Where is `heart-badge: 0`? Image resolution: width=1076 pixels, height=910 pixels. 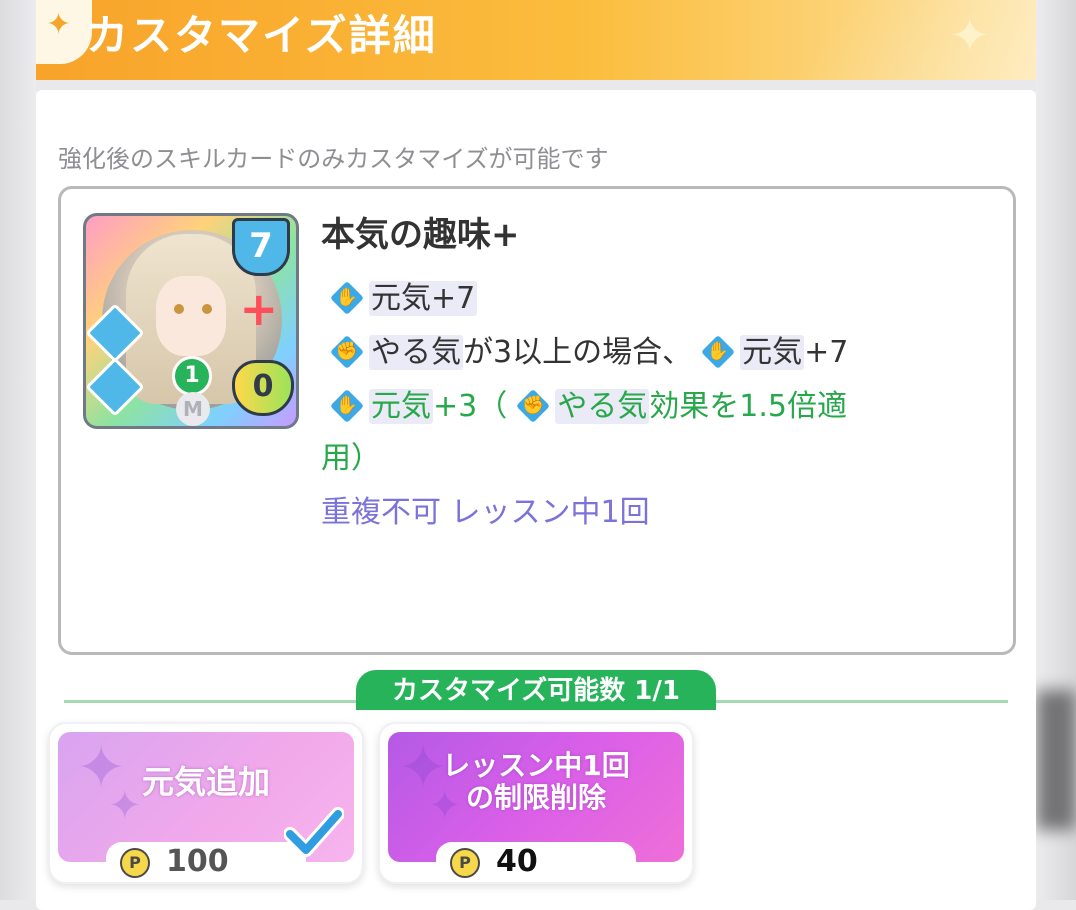
heart-badge: 0 is located at coordinates (263, 388).